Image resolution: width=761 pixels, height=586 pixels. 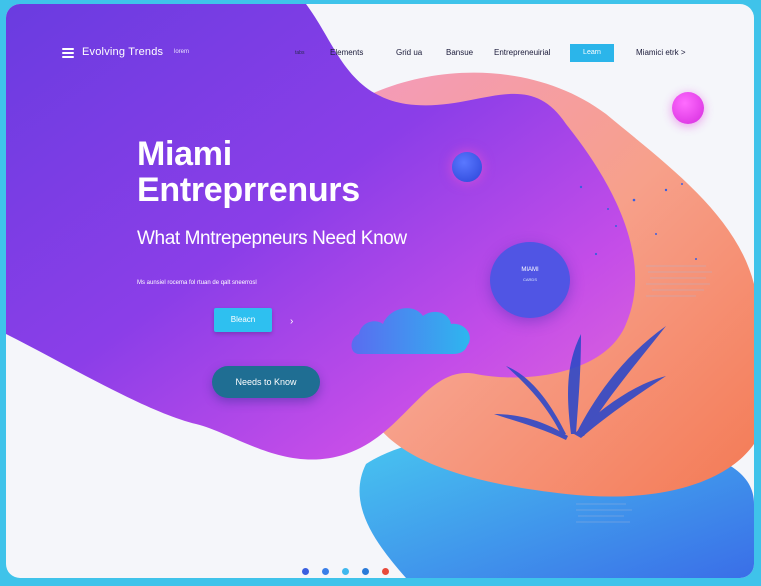 I want to click on badge-line2: CARDS, so click(x=529, y=279).